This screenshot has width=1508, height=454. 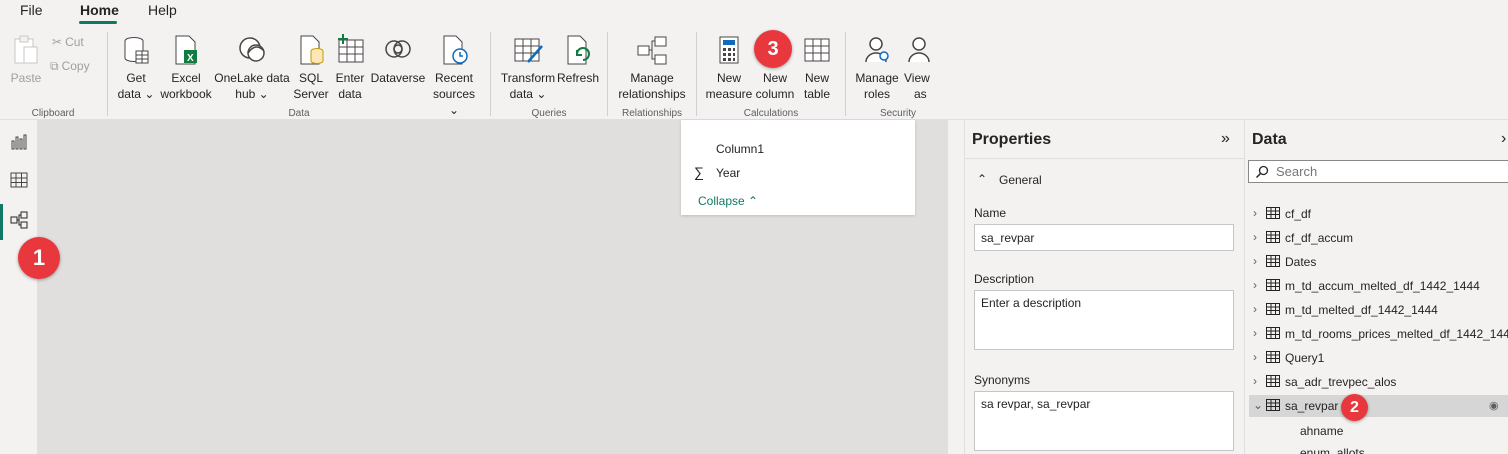 I want to click on table-row: › sa_adr_trevpec_alos, so click(x=1378, y=382).